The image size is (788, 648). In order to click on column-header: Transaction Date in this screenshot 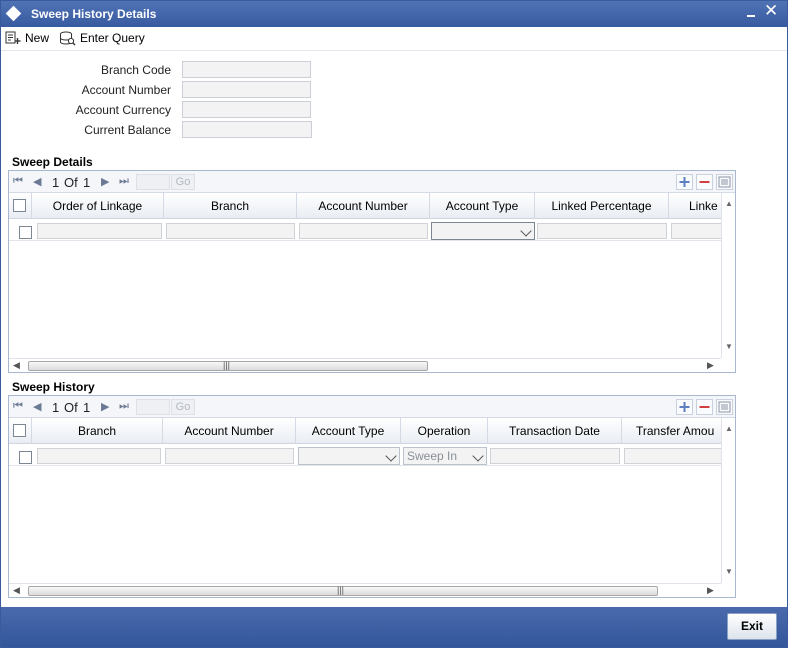, I will do `click(555, 430)`.